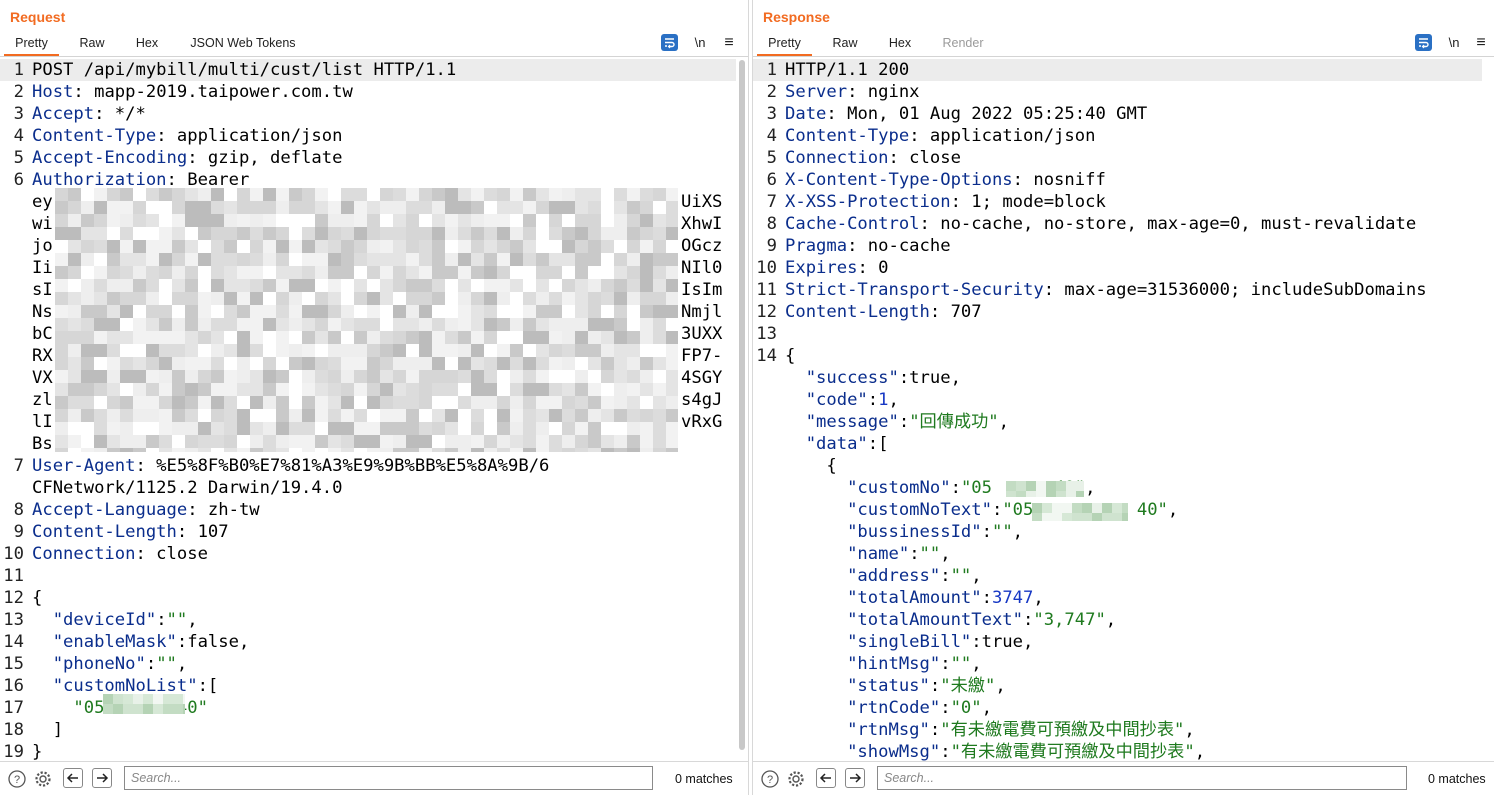 This screenshot has height=795, width=1494. What do you see at coordinates (826, 444) in the screenshot?
I see `code-token: "data"` at bounding box center [826, 444].